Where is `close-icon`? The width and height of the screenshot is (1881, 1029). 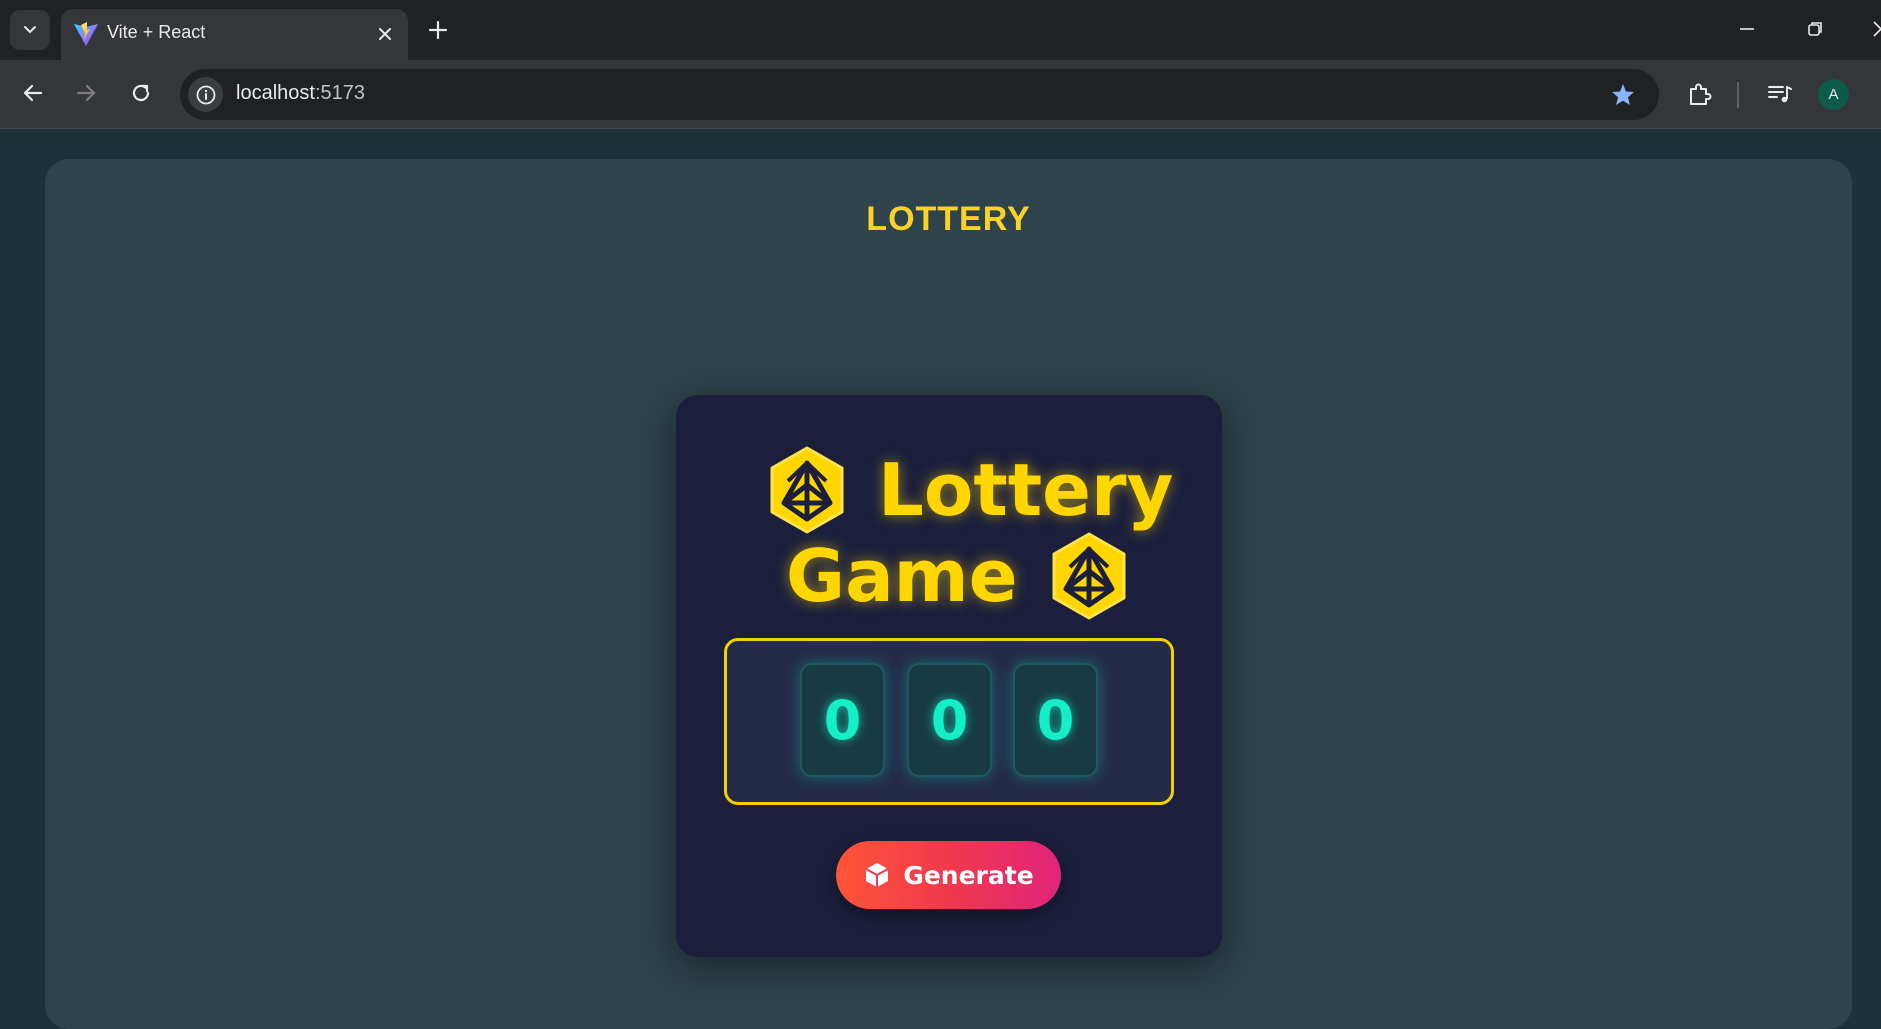 close-icon is located at coordinates (385, 34).